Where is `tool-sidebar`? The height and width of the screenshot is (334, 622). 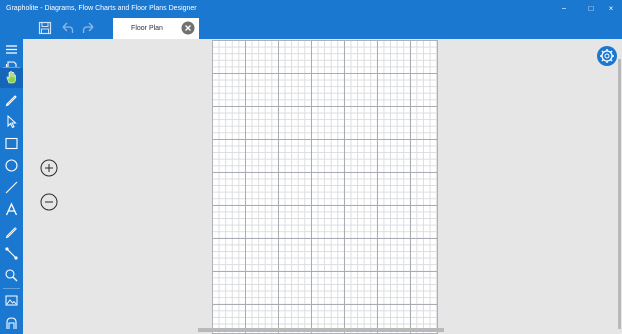
tool-sidebar is located at coordinates (11, 186).